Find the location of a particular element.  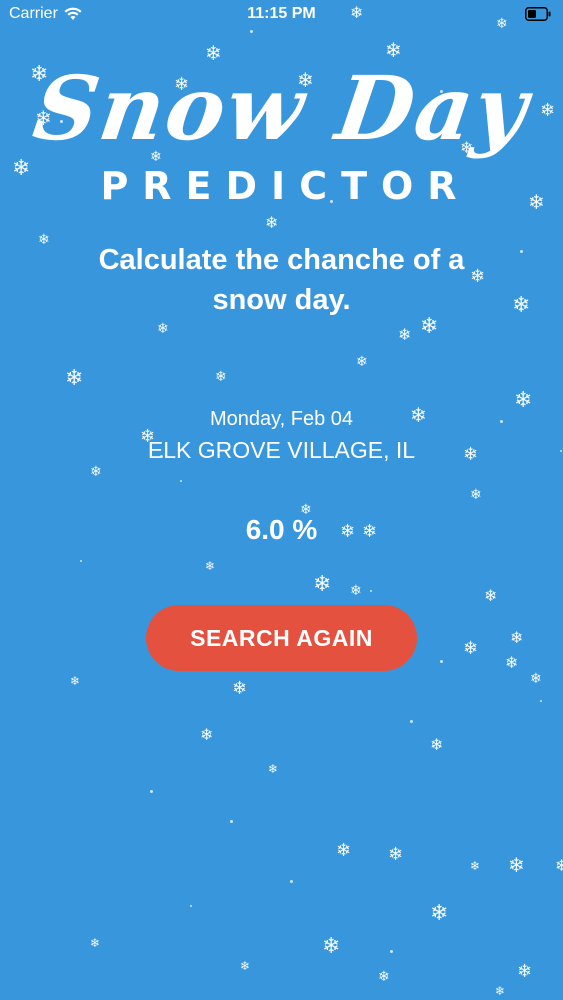

battery-icon is located at coordinates (538, 14).